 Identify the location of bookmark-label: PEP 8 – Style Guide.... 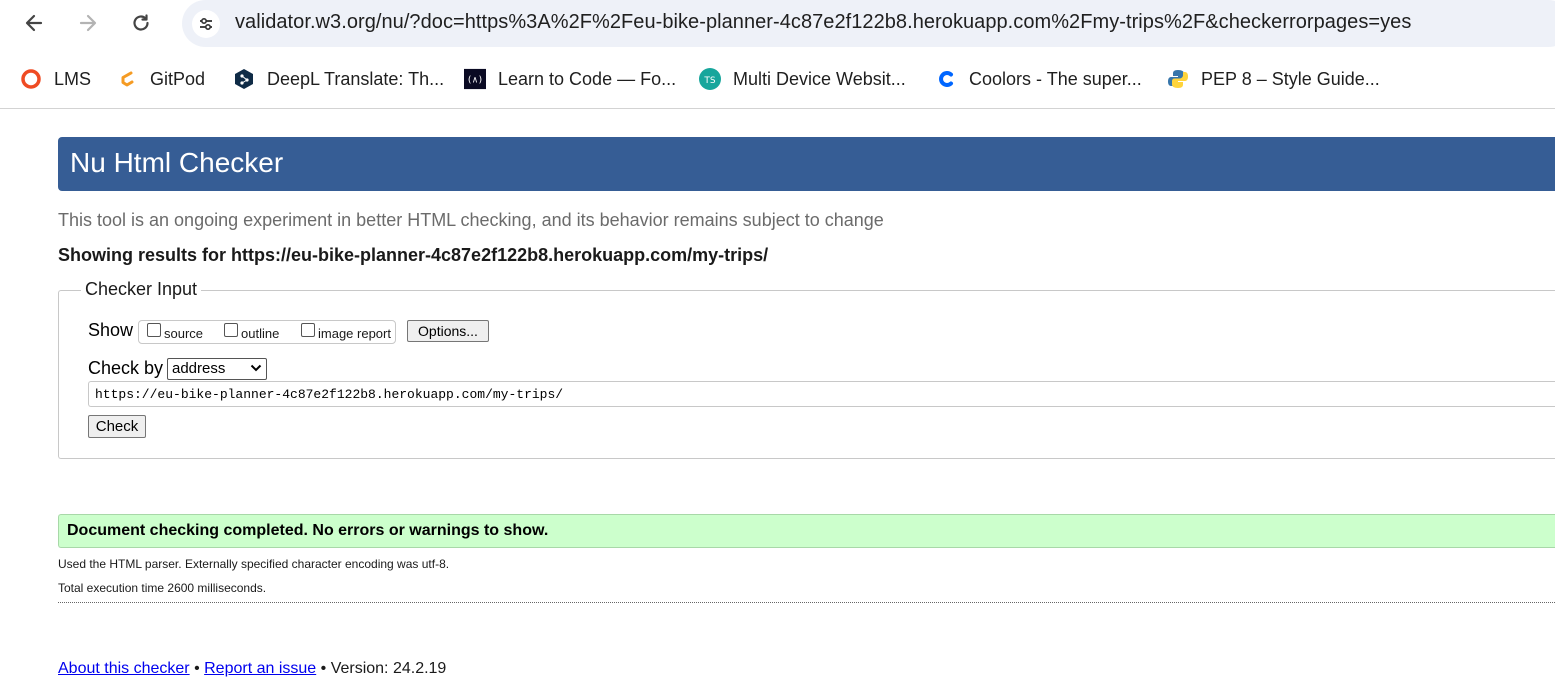
(1290, 78).